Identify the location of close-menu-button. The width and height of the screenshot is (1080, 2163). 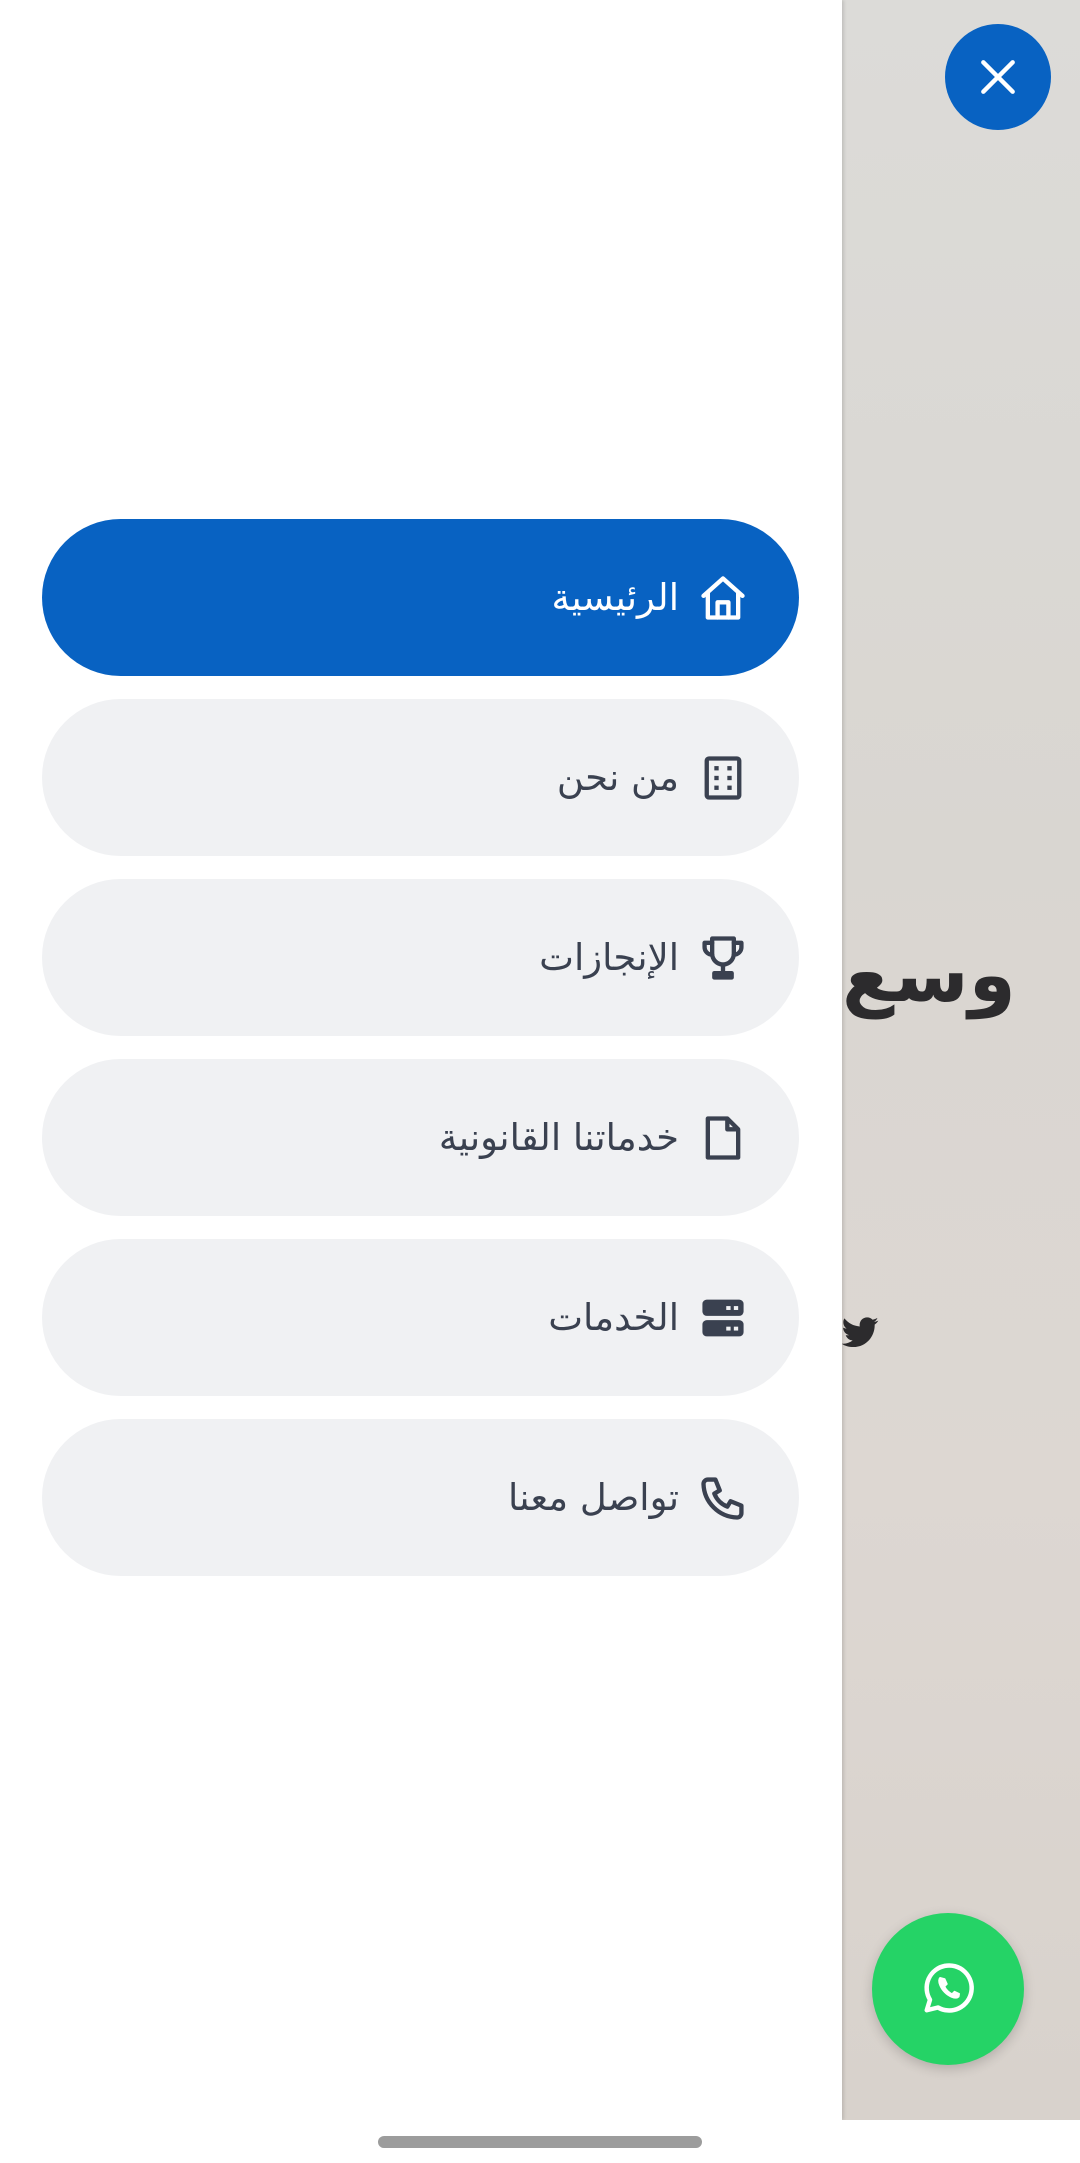
(998, 77).